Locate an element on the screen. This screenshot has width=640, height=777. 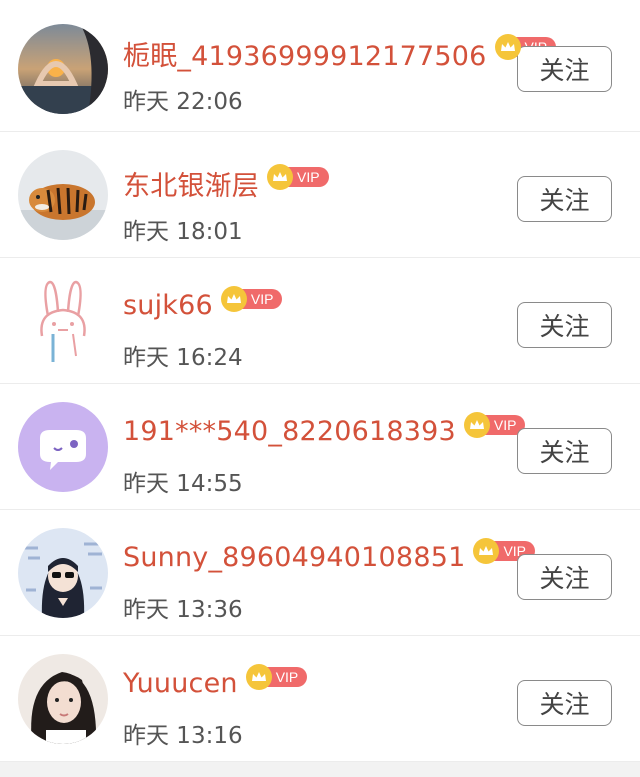
username: sujk66 is located at coordinates (168, 305).